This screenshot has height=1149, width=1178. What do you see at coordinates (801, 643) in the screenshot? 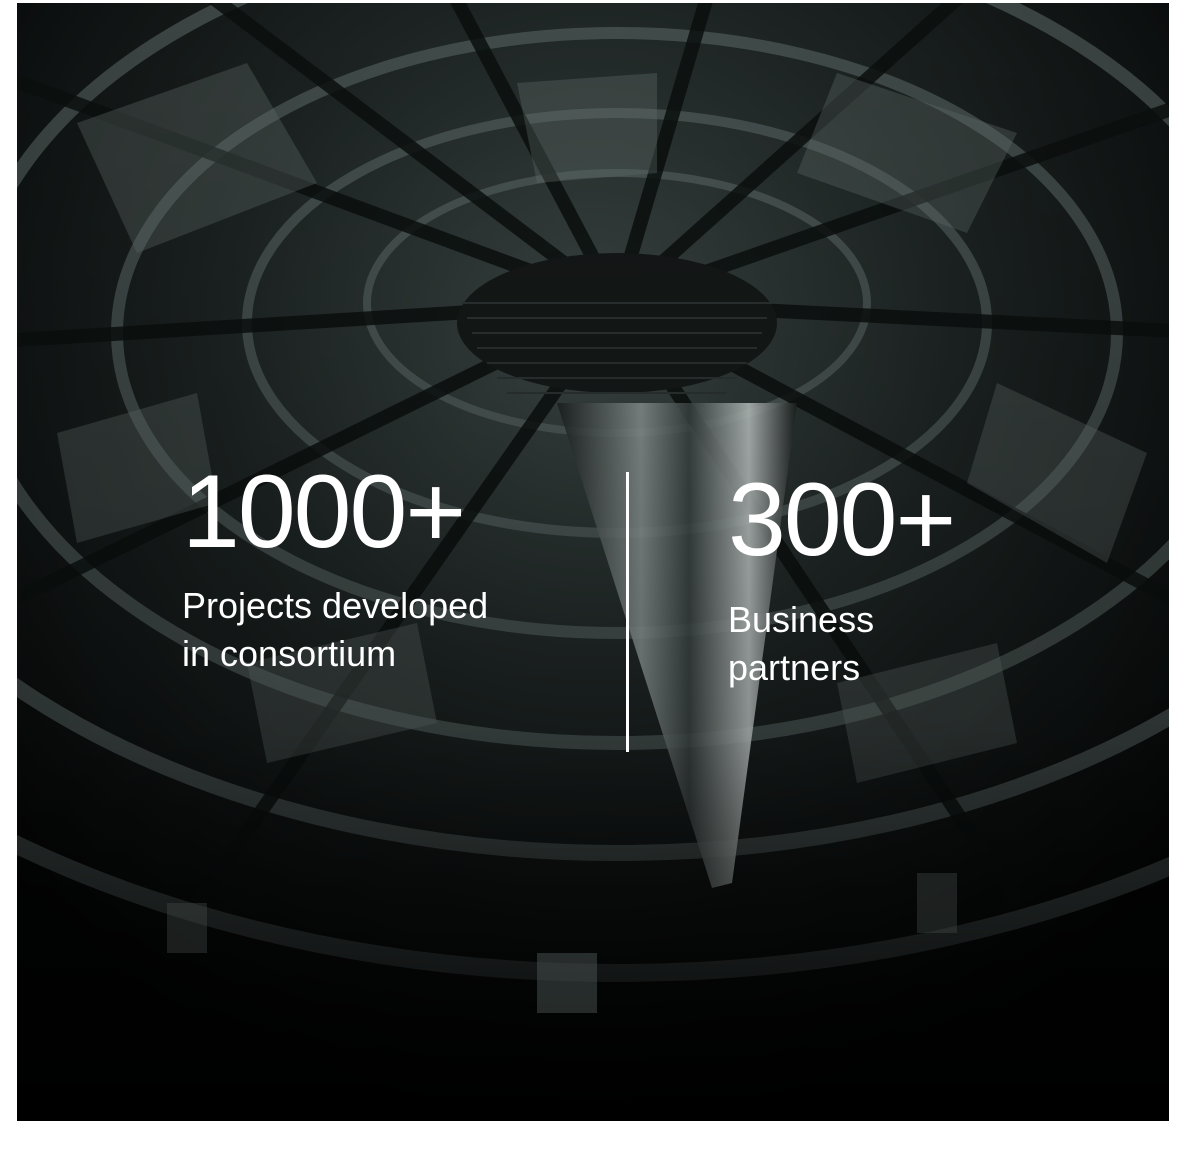
I see `stat-partners-label: Business partners` at bounding box center [801, 643].